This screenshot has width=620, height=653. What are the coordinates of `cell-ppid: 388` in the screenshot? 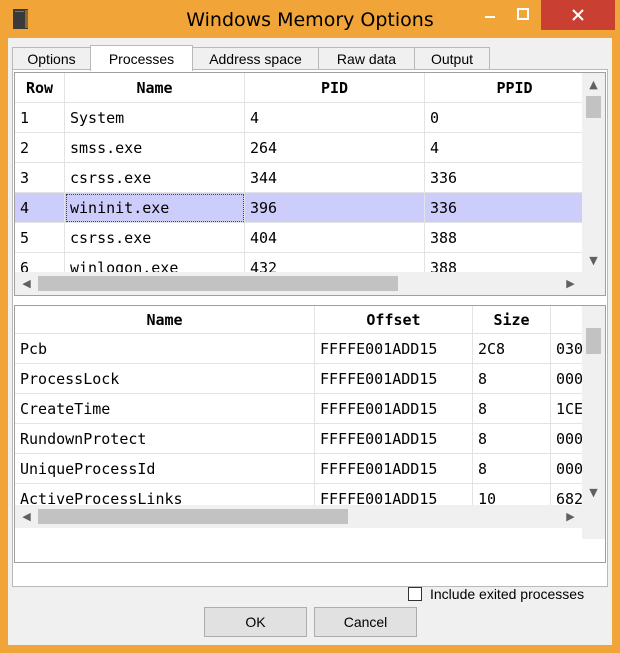 It's located at (515, 238).